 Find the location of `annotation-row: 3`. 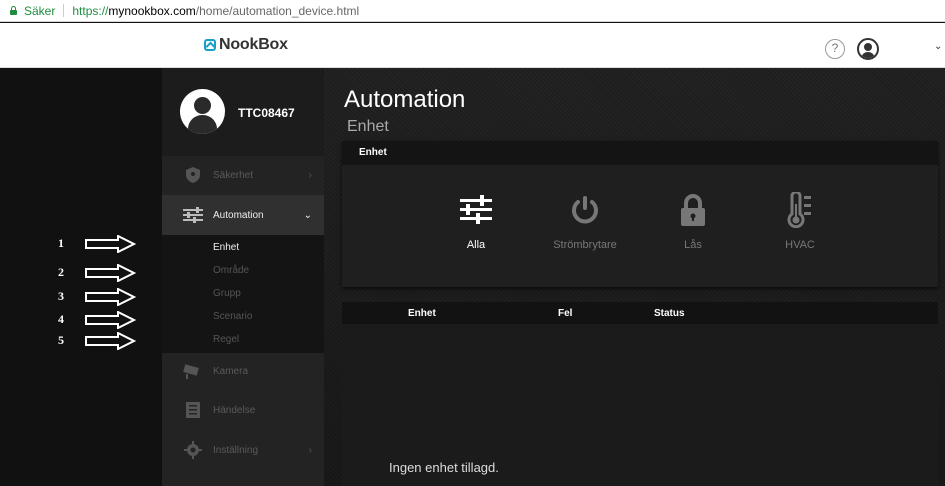

annotation-row: 3 is located at coordinates (97, 297).